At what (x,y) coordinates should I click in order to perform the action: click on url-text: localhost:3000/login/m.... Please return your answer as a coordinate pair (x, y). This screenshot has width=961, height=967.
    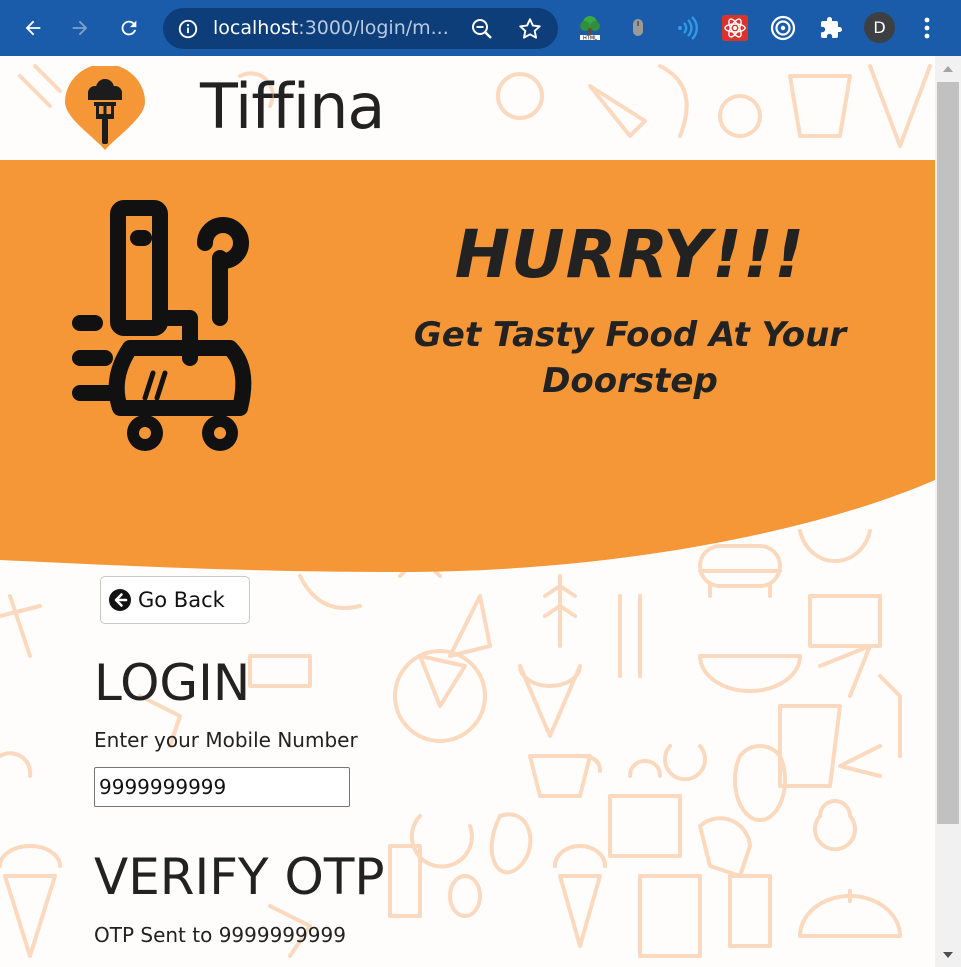
    Looking at the image, I should click on (333, 28).